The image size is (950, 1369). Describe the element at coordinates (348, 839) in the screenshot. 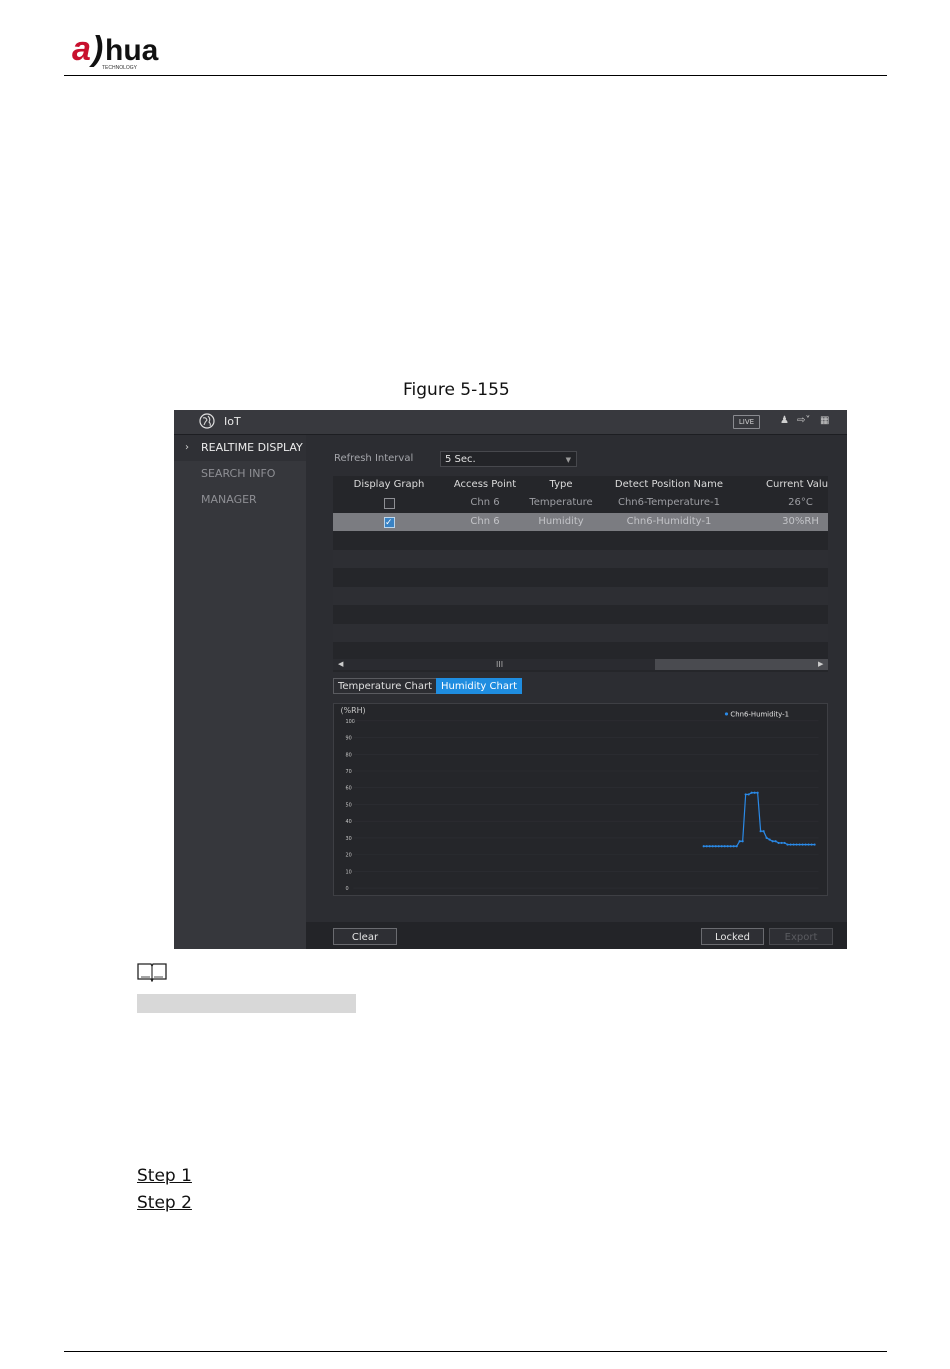

I see `y-tick-label: 30` at that location.